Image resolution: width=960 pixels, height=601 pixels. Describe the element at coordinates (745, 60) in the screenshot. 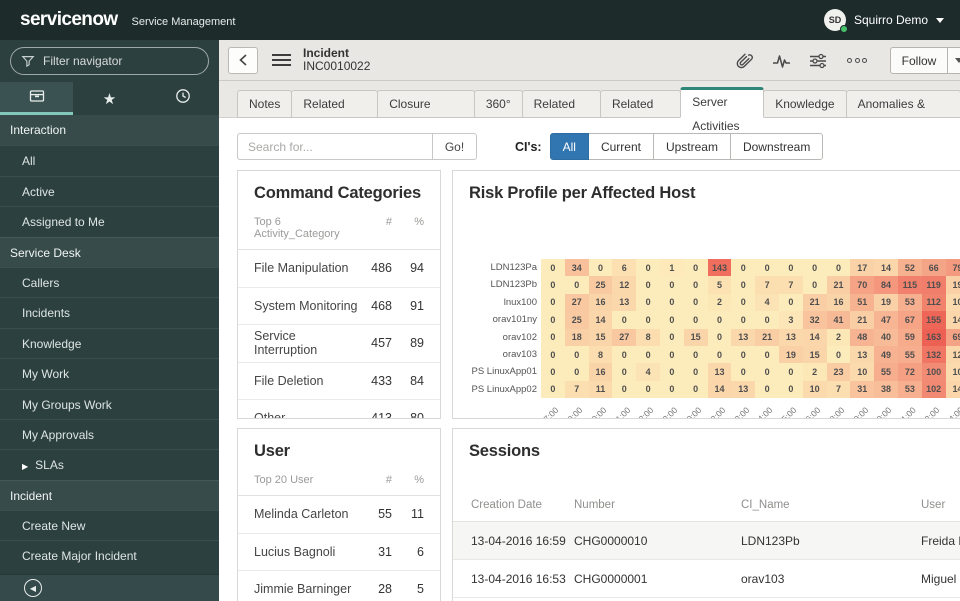

I see `attachment-icon` at that location.